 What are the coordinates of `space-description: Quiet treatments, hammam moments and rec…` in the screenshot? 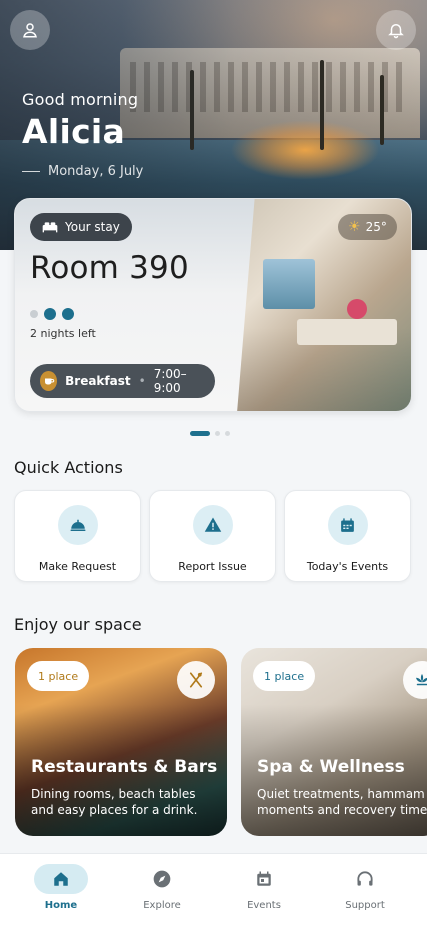 It's located at (342, 802).